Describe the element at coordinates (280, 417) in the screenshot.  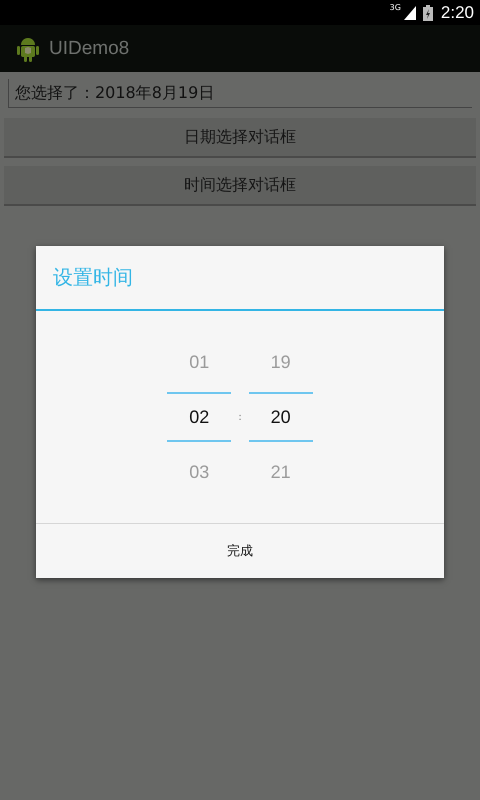
I see `picker-value: 20` at that location.